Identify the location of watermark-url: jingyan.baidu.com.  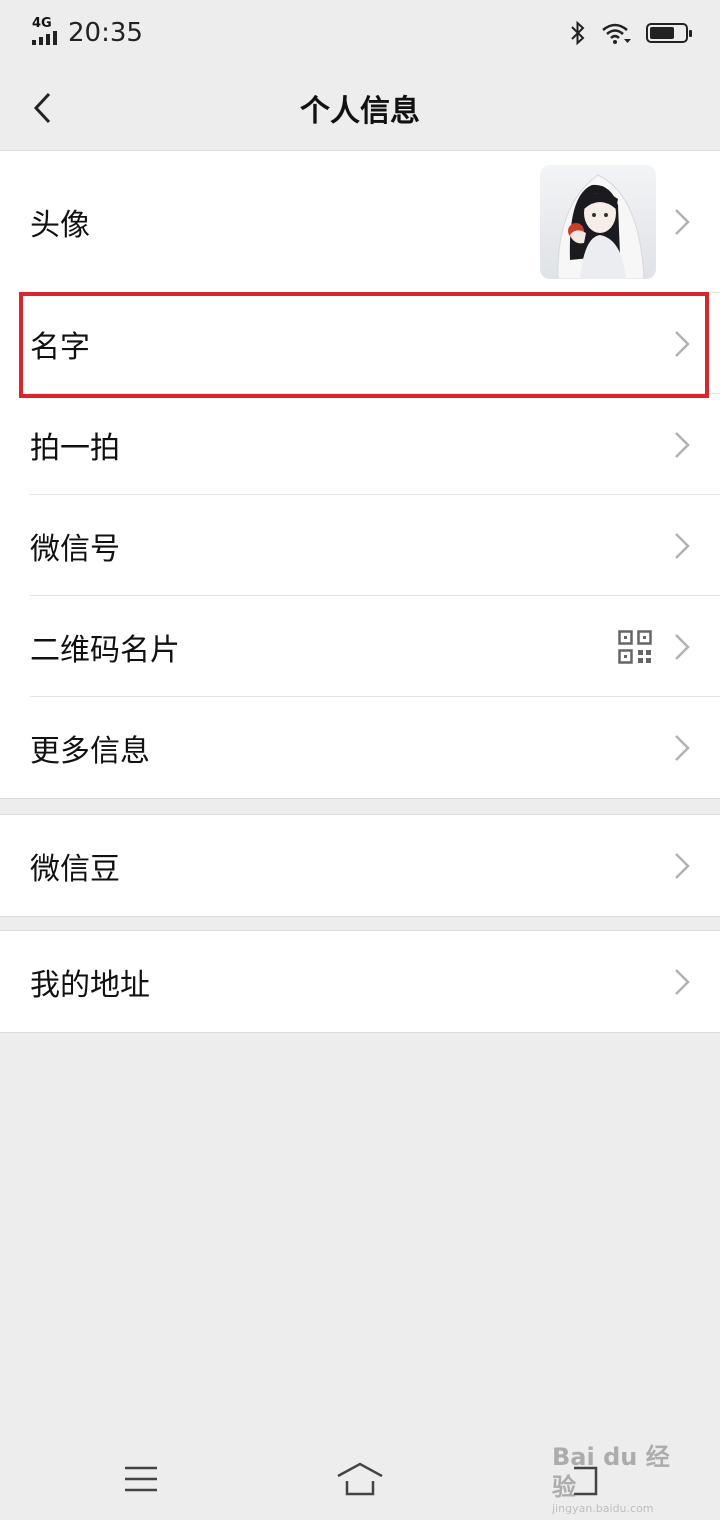
(603, 1508).